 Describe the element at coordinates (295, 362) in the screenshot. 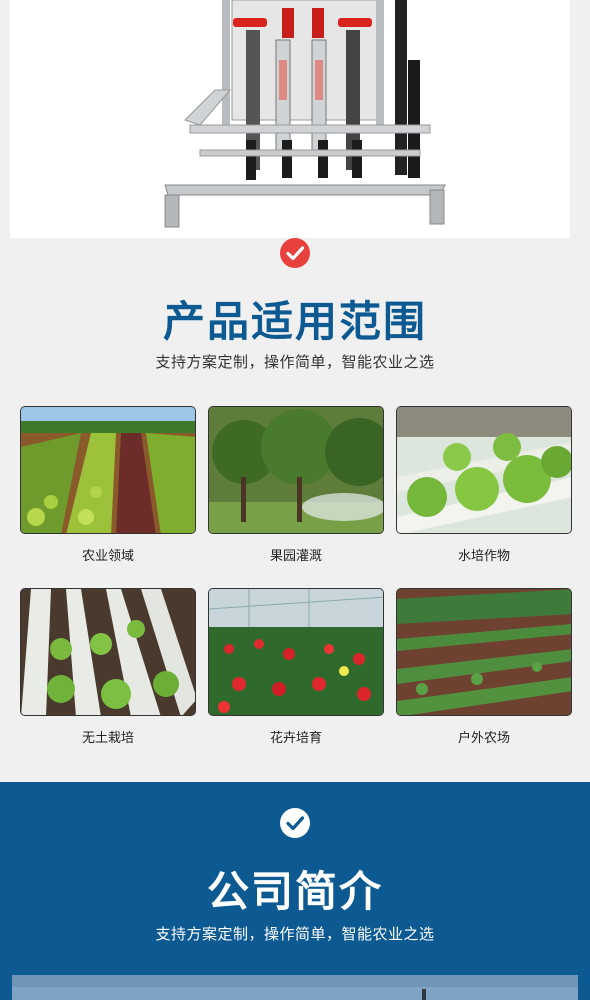

I see `section-subtitle: 支持方案定制，操作简单，智能农业之选` at that location.